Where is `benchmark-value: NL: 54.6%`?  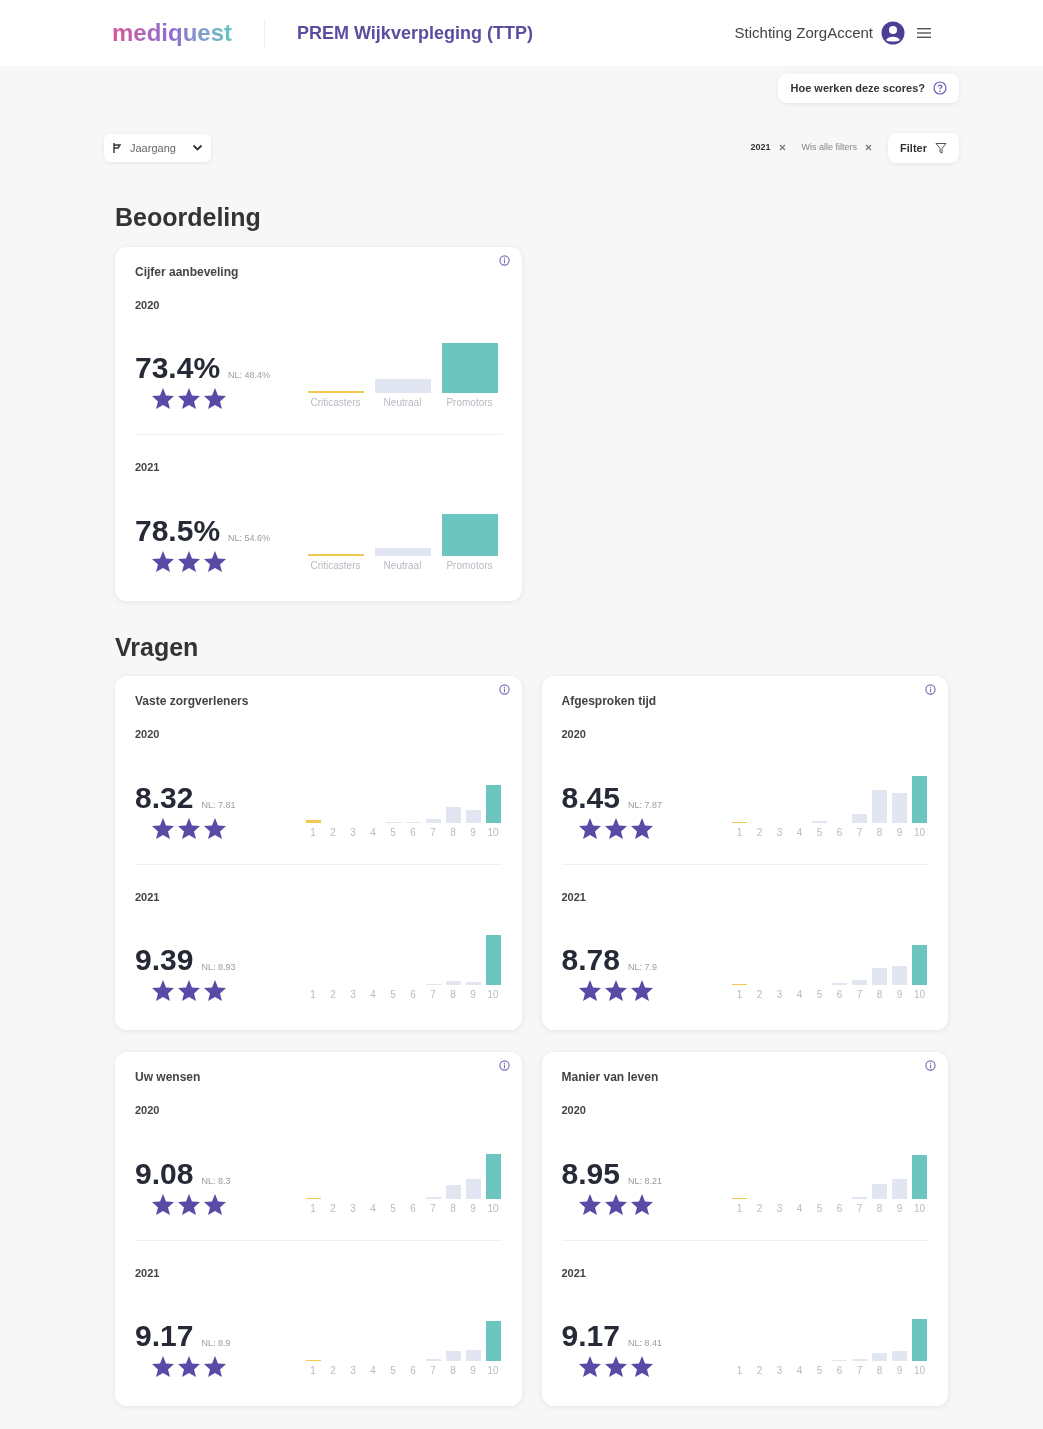 benchmark-value: NL: 54.6% is located at coordinates (249, 538).